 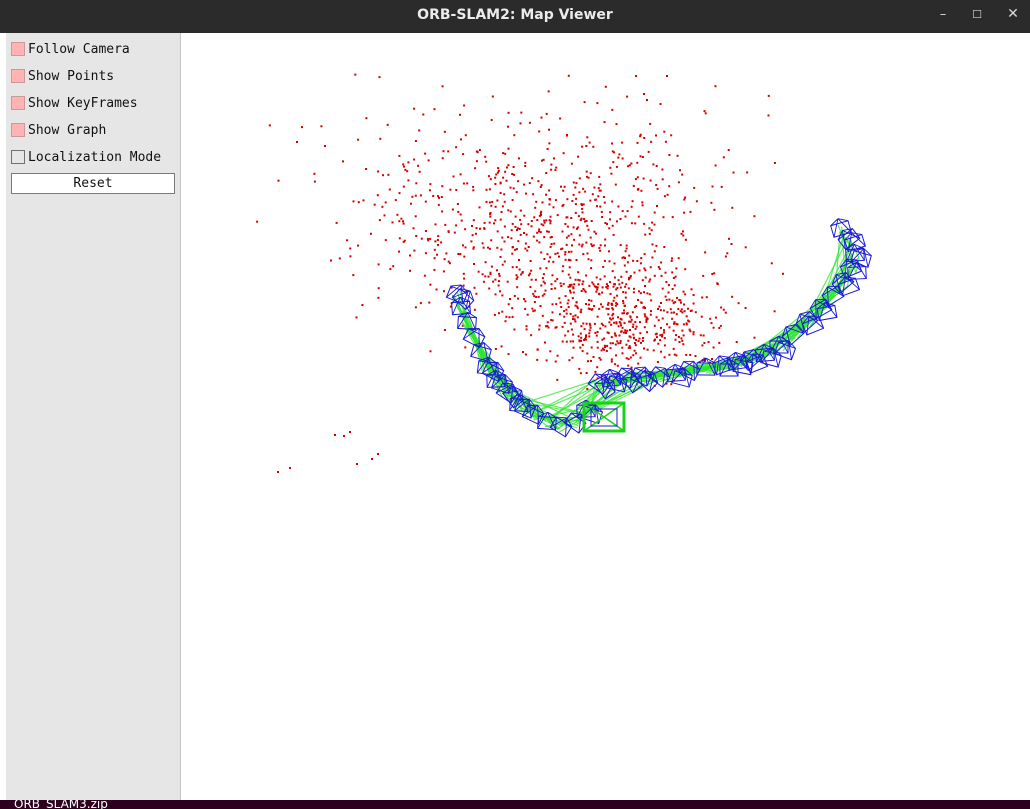 I want to click on minimize-icon: –, so click(x=943, y=15).